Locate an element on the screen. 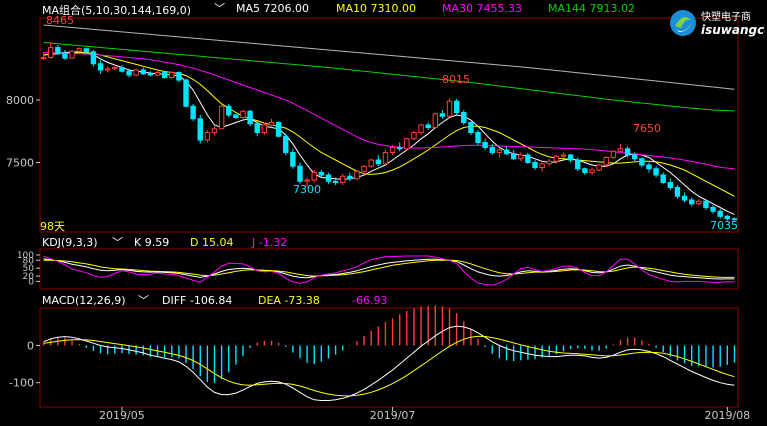 The image size is (767, 426). ma5-legend: MA5 7206.00 is located at coordinates (272, 8).